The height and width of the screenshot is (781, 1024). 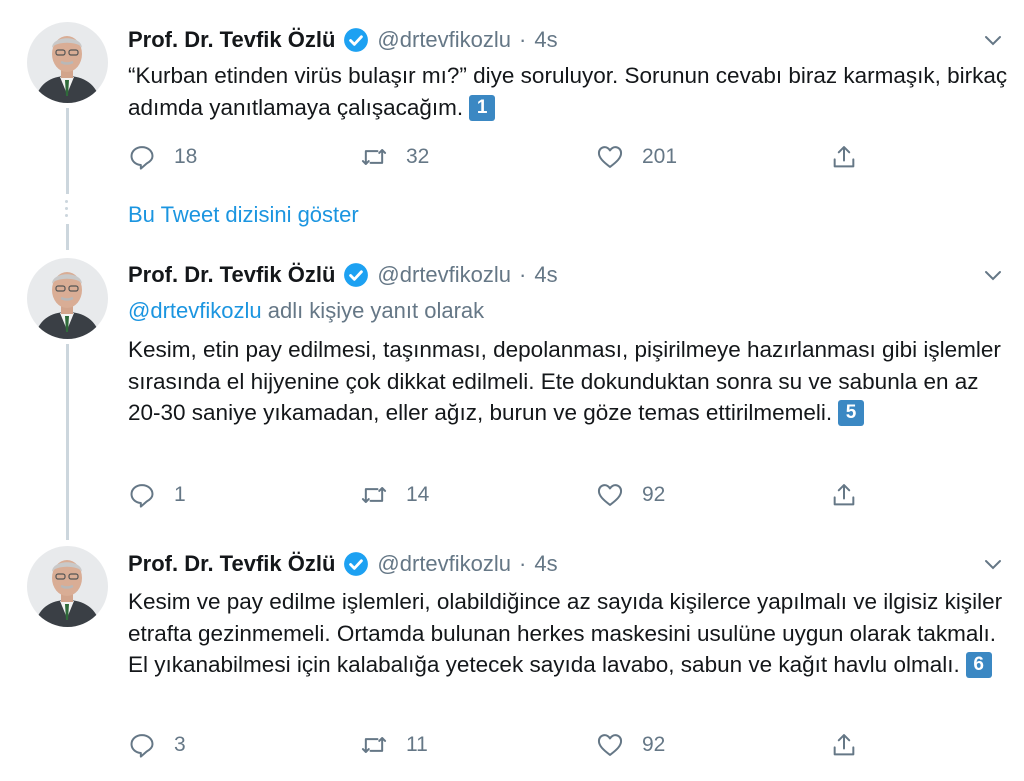 What do you see at coordinates (851, 413) in the screenshot?
I see `number-badge: 5` at bounding box center [851, 413].